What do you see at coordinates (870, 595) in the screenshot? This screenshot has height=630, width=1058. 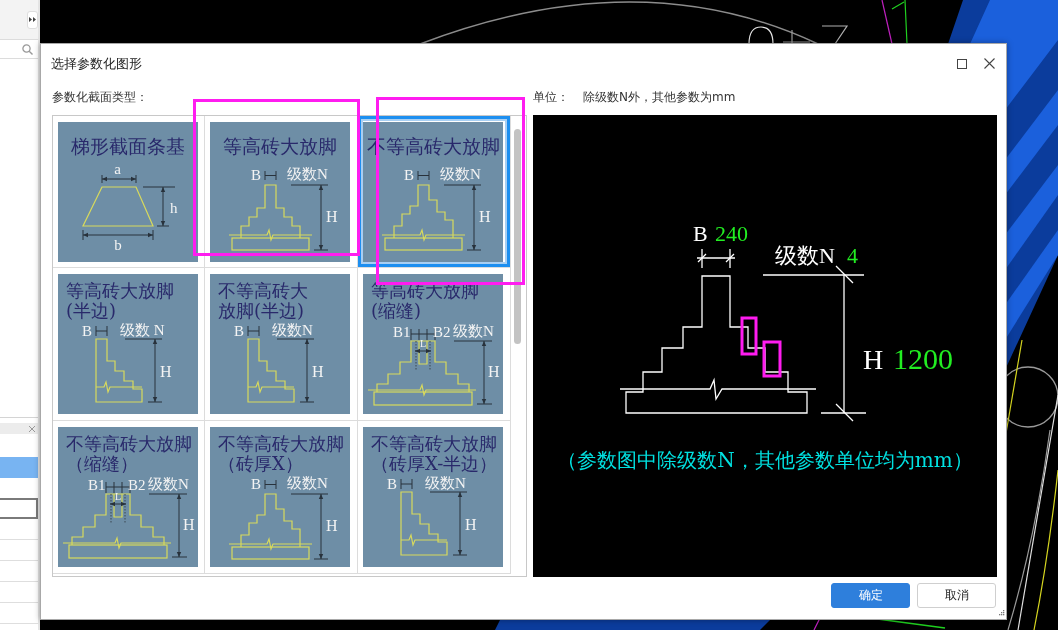 I see `ok-button: 确定` at bounding box center [870, 595].